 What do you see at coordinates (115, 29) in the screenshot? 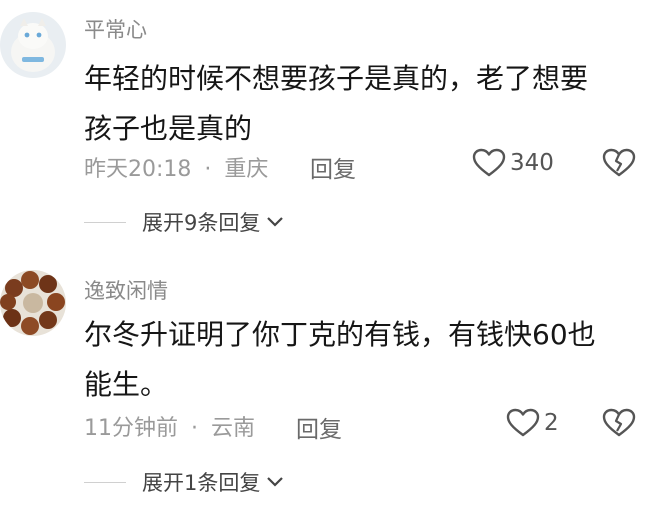
I see `username: 平常心` at bounding box center [115, 29].